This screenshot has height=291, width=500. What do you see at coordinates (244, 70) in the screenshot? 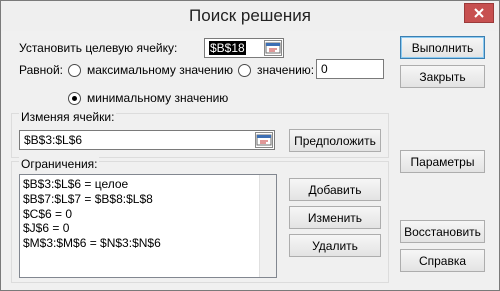
I see `value-radio` at bounding box center [244, 70].